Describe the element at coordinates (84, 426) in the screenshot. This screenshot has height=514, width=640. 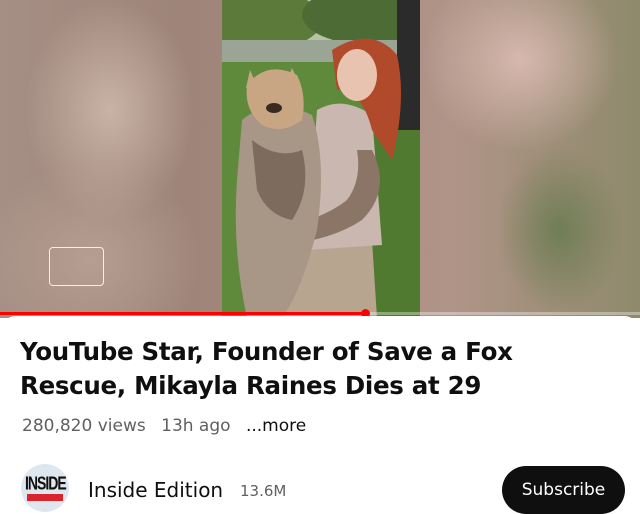
I see `view-count: 280,820 views` at that location.